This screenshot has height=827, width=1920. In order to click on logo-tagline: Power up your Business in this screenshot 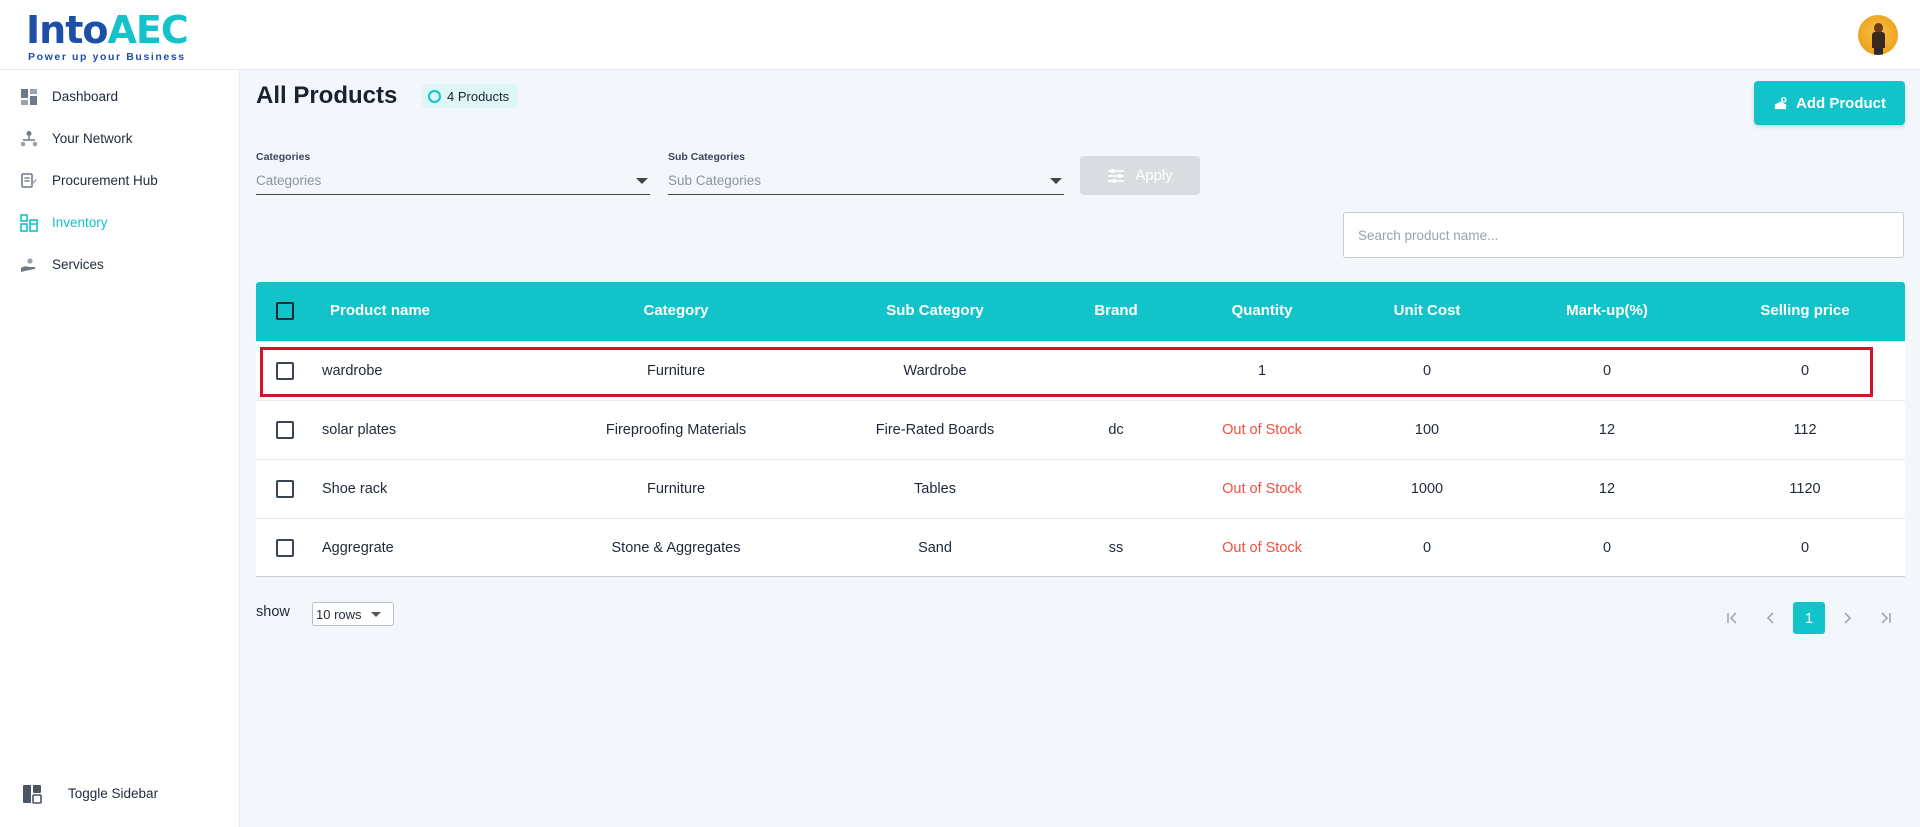, I will do `click(107, 57)`.